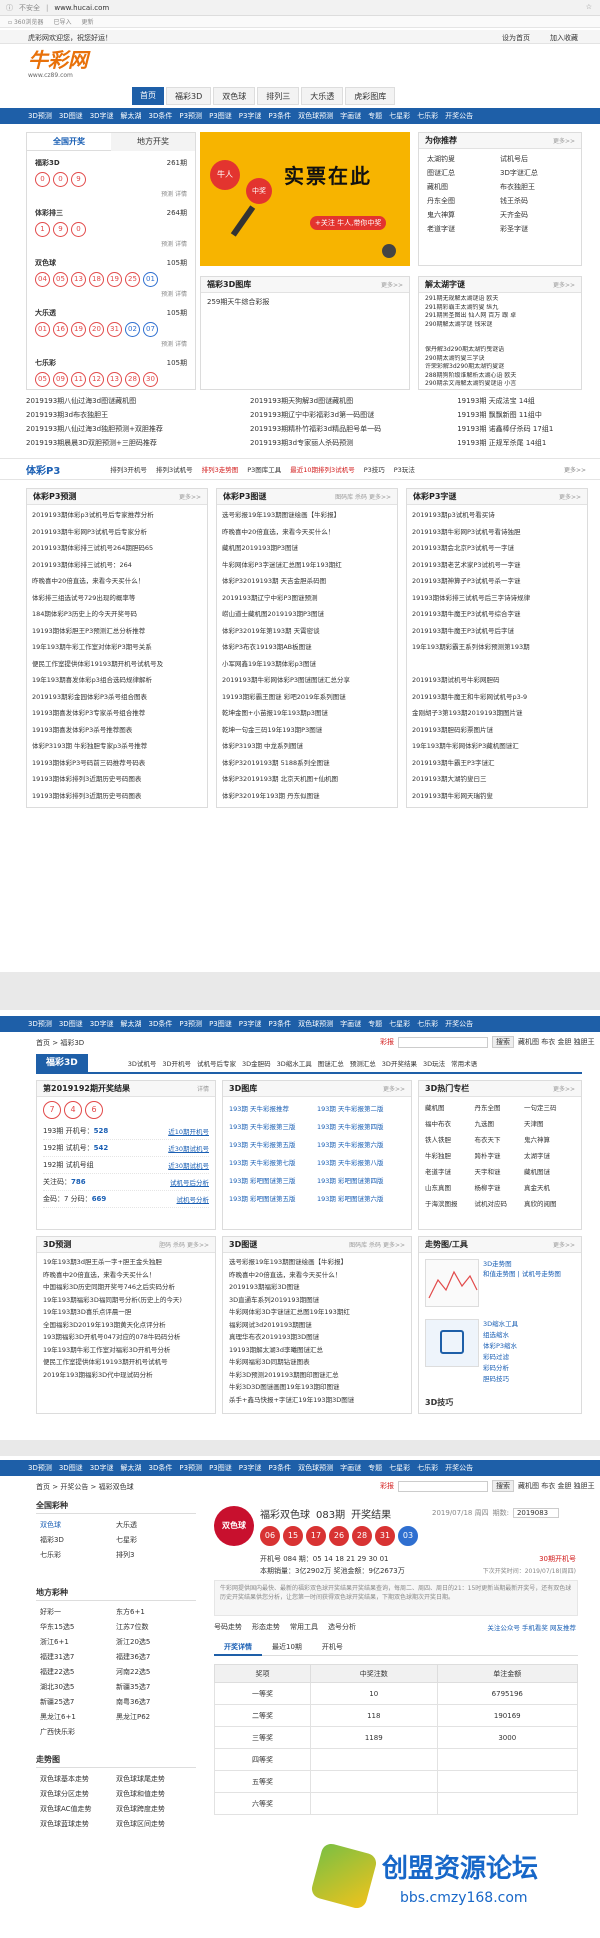 This screenshot has width=600, height=1938. I want to click on main-tab: 虎彩图库, so click(370, 96).